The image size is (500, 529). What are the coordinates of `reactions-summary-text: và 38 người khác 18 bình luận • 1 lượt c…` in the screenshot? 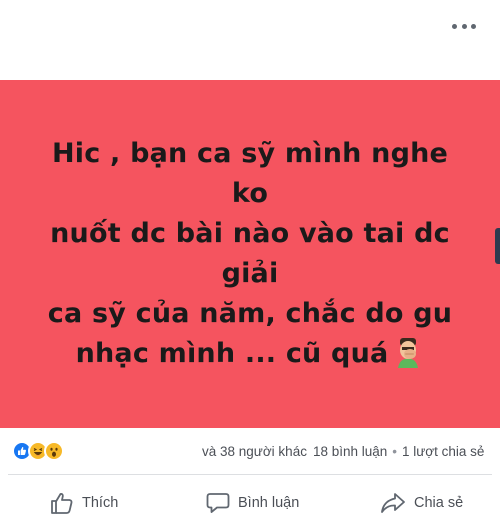 It's located at (343, 451).